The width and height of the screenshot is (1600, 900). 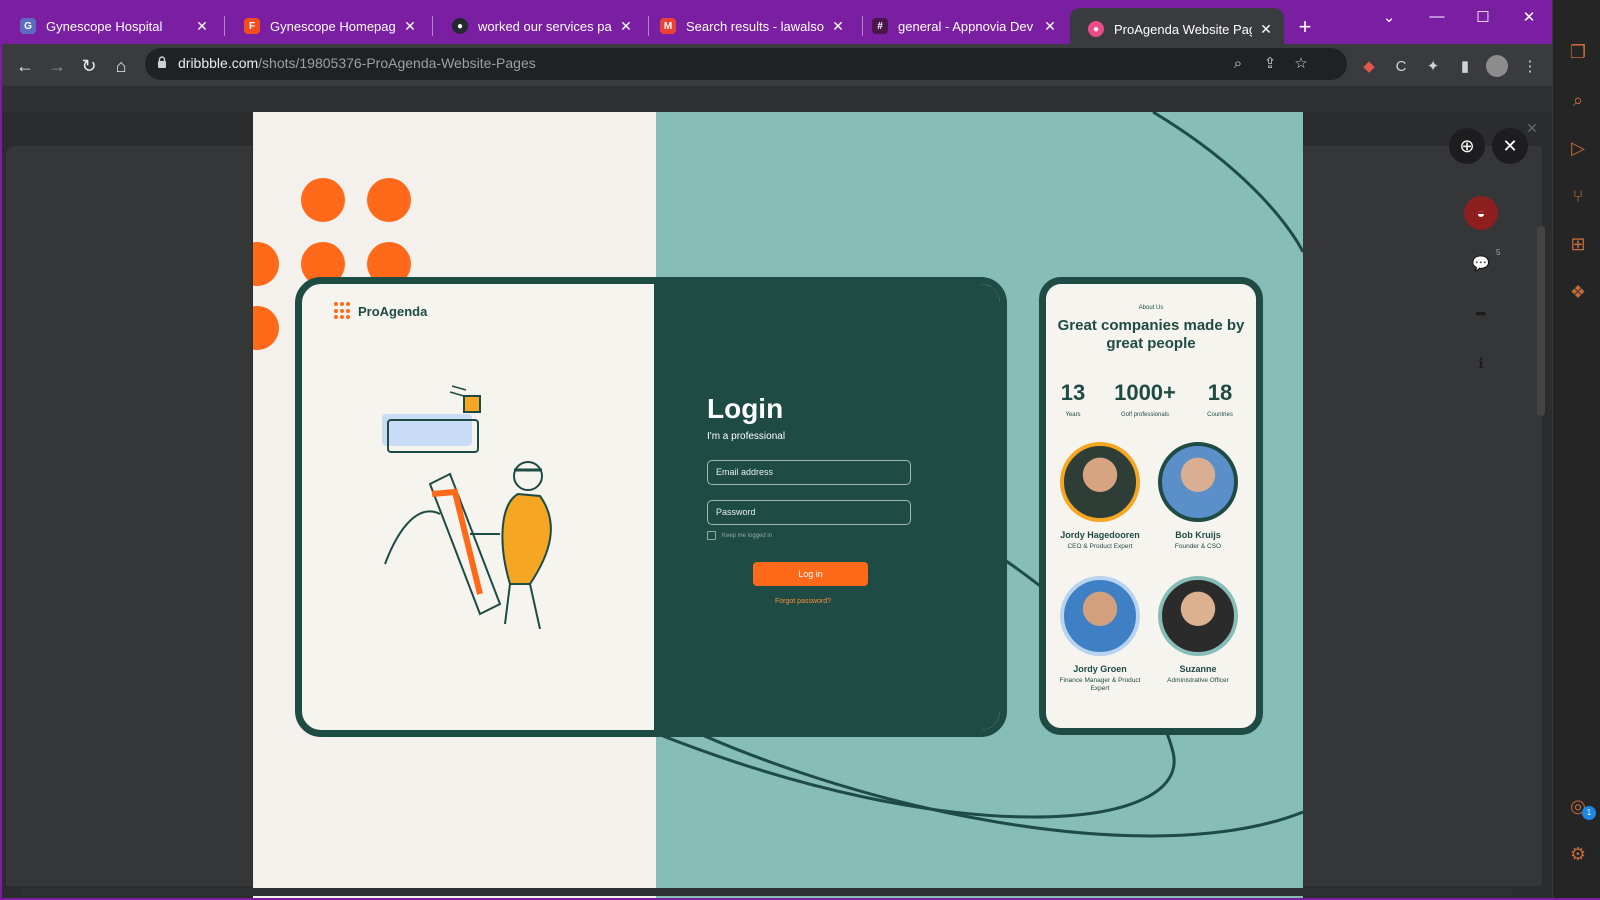 I want to click on remember-checkbox: Keep me logged in, so click(x=739, y=535).